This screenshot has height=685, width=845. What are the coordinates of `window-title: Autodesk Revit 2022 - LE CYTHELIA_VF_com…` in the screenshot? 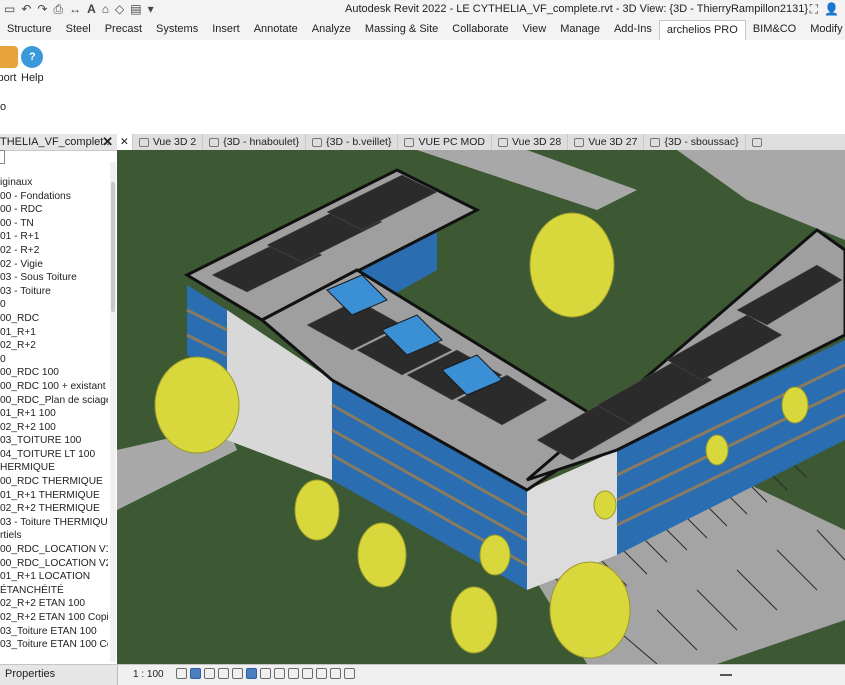 It's located at (577, 9).